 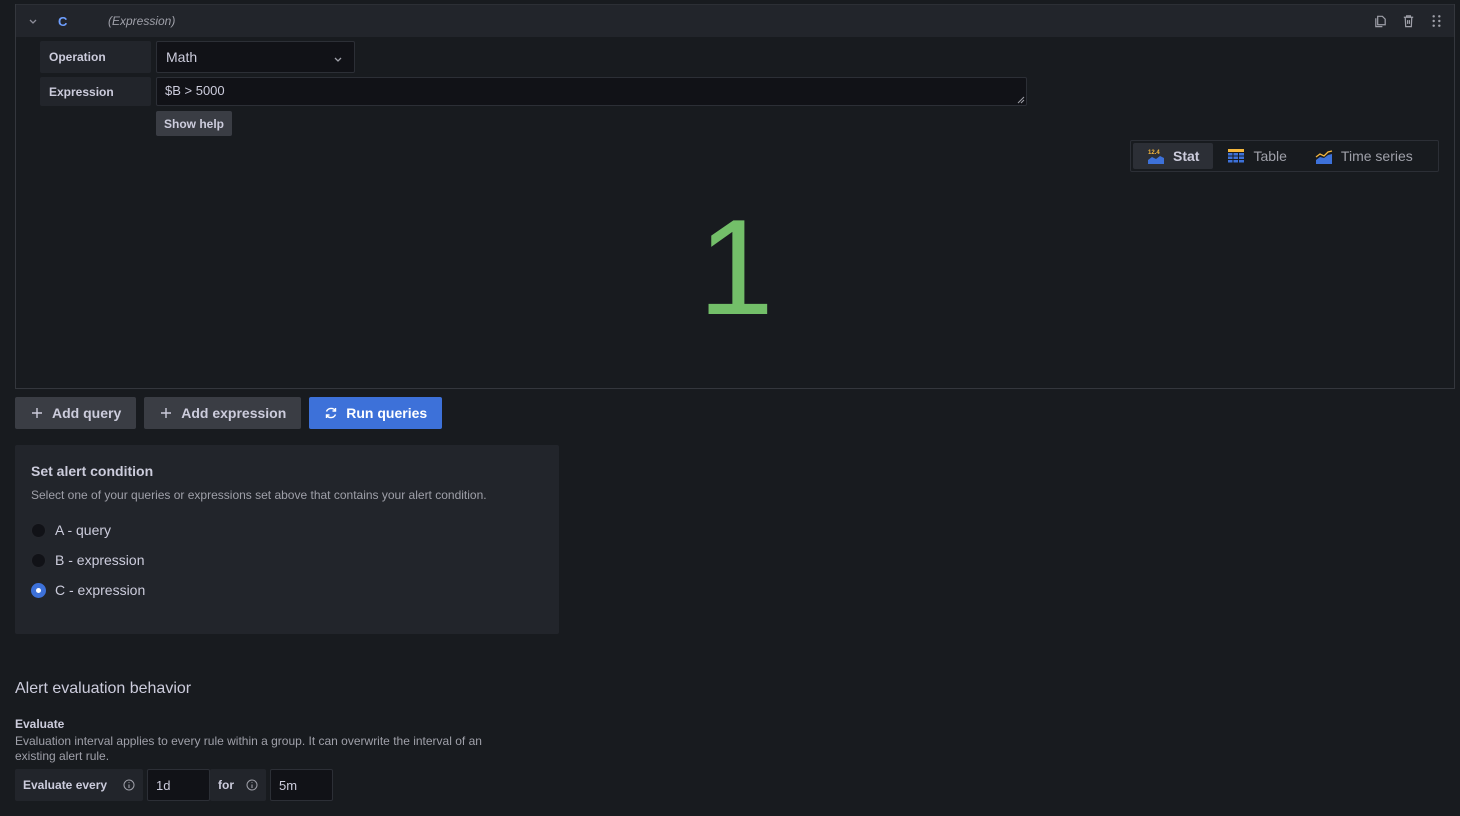 I want to click on condition-option-label: C - expression, so click(x=100, y=590).